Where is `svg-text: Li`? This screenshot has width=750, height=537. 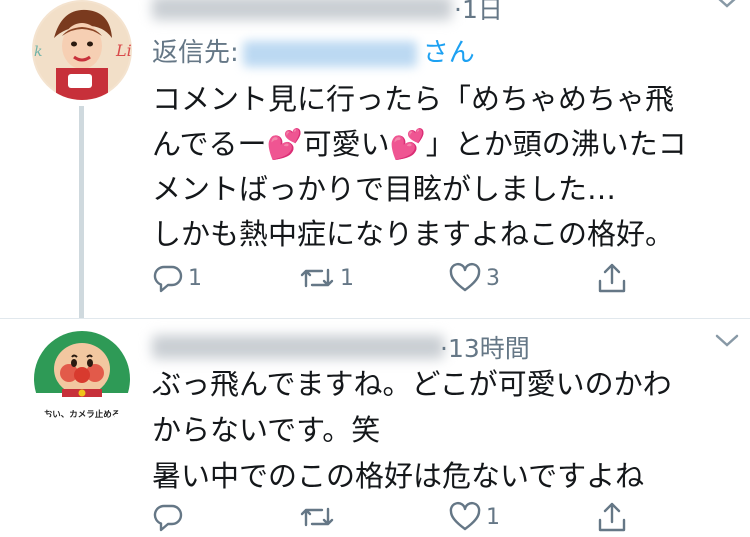
svg-text: Li is located at coordinates (123, 50).